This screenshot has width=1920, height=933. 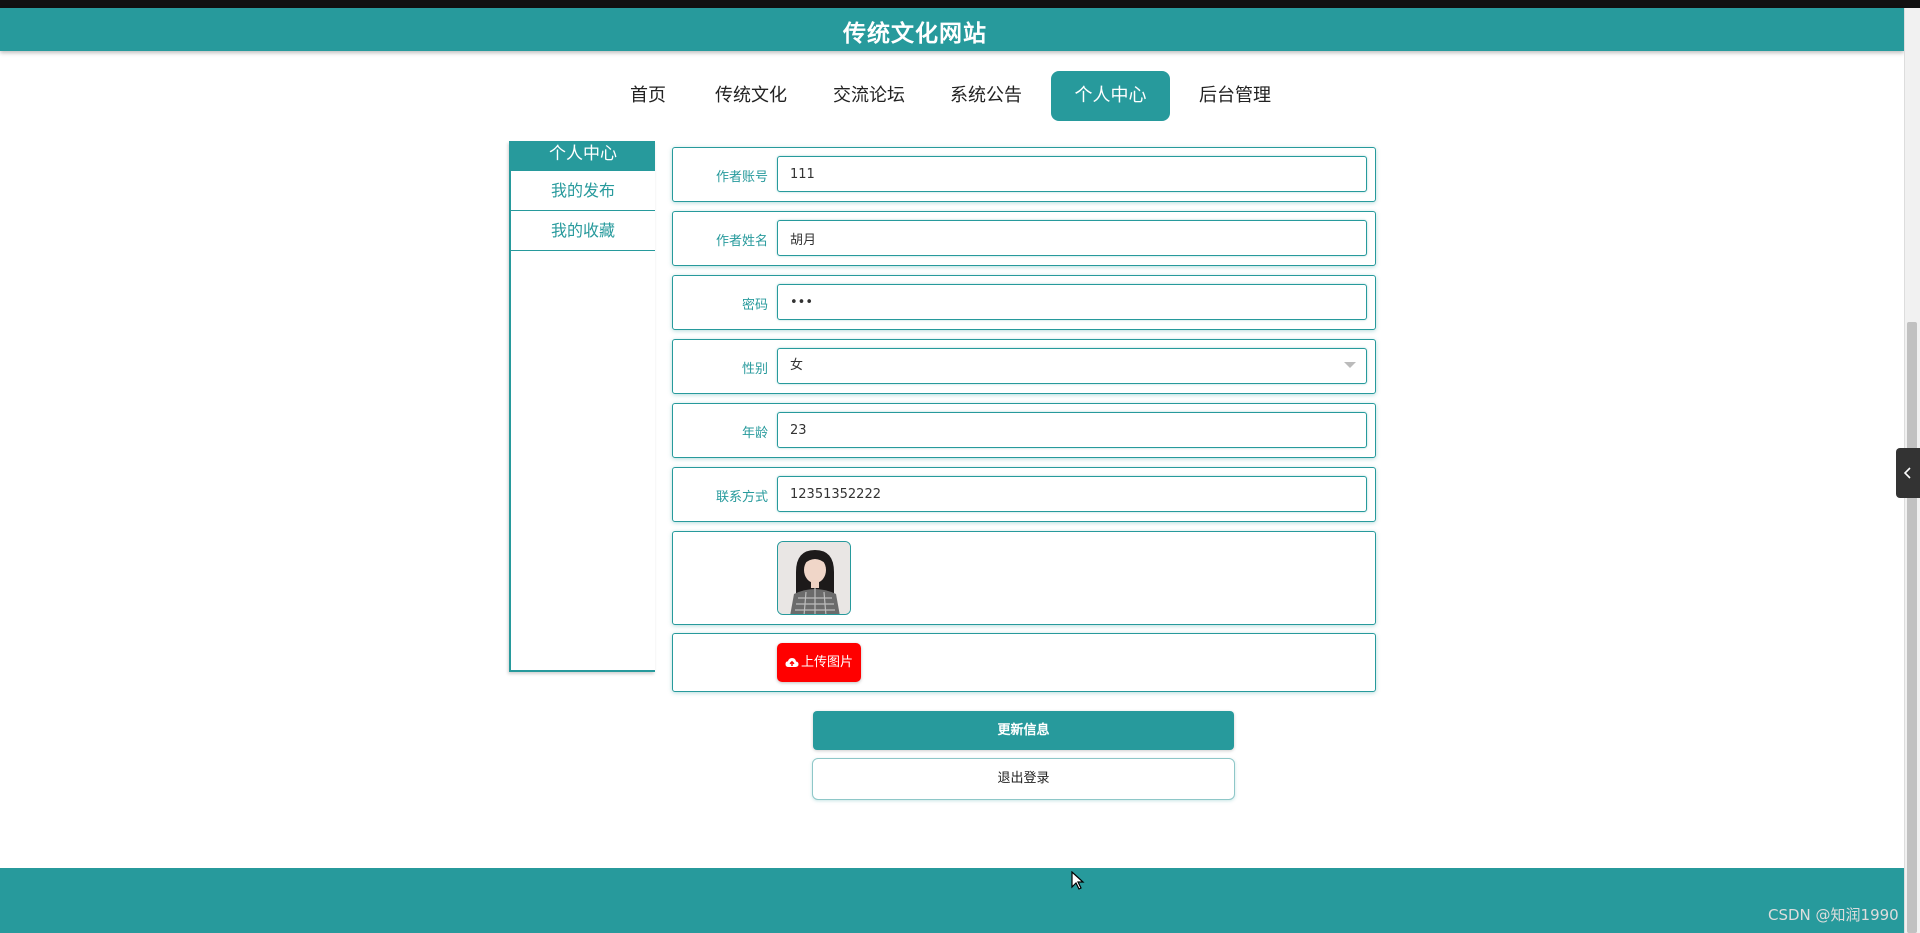 I want to click on name-input, so click(x=1072, y=238).